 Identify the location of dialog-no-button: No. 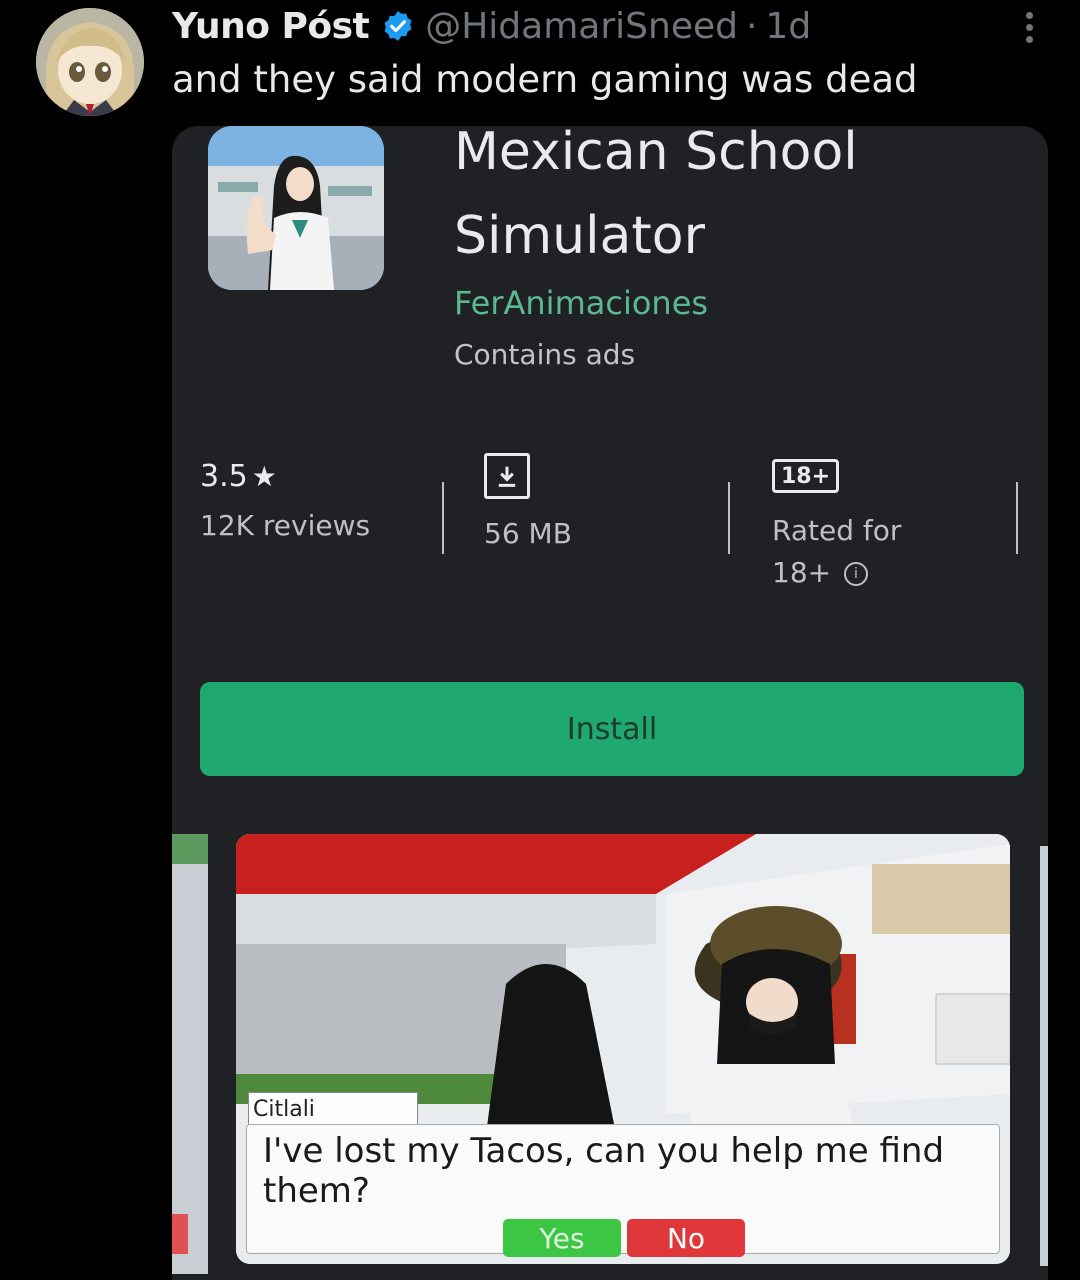
(686, 1238).